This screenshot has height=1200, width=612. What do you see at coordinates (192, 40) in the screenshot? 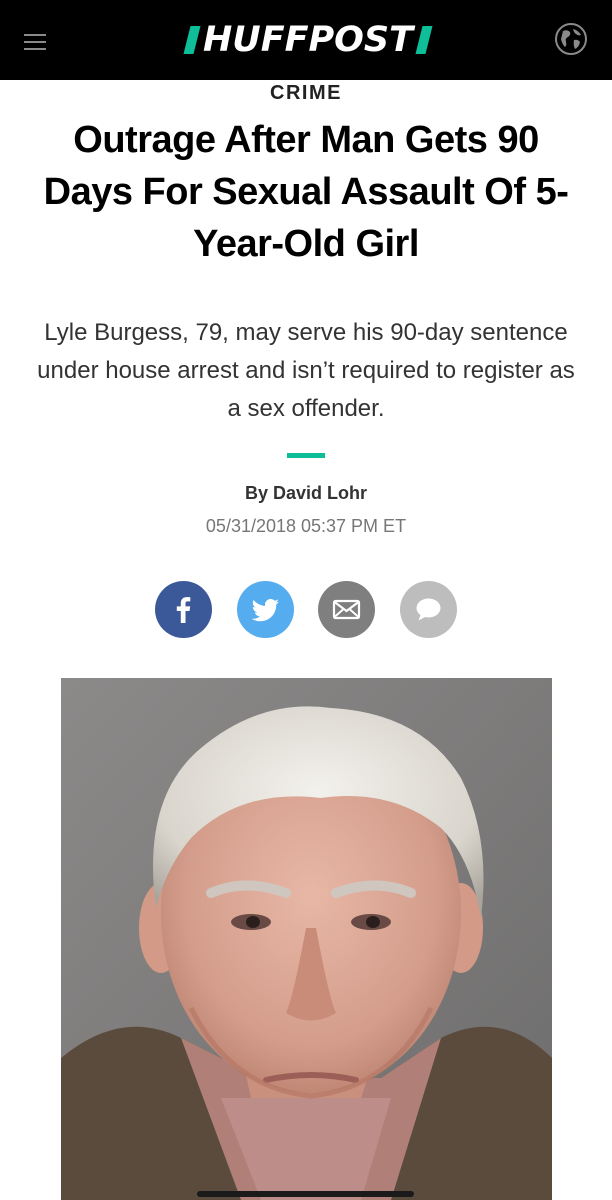
I see `logo-left-bar` at bounding box center [192, 40].